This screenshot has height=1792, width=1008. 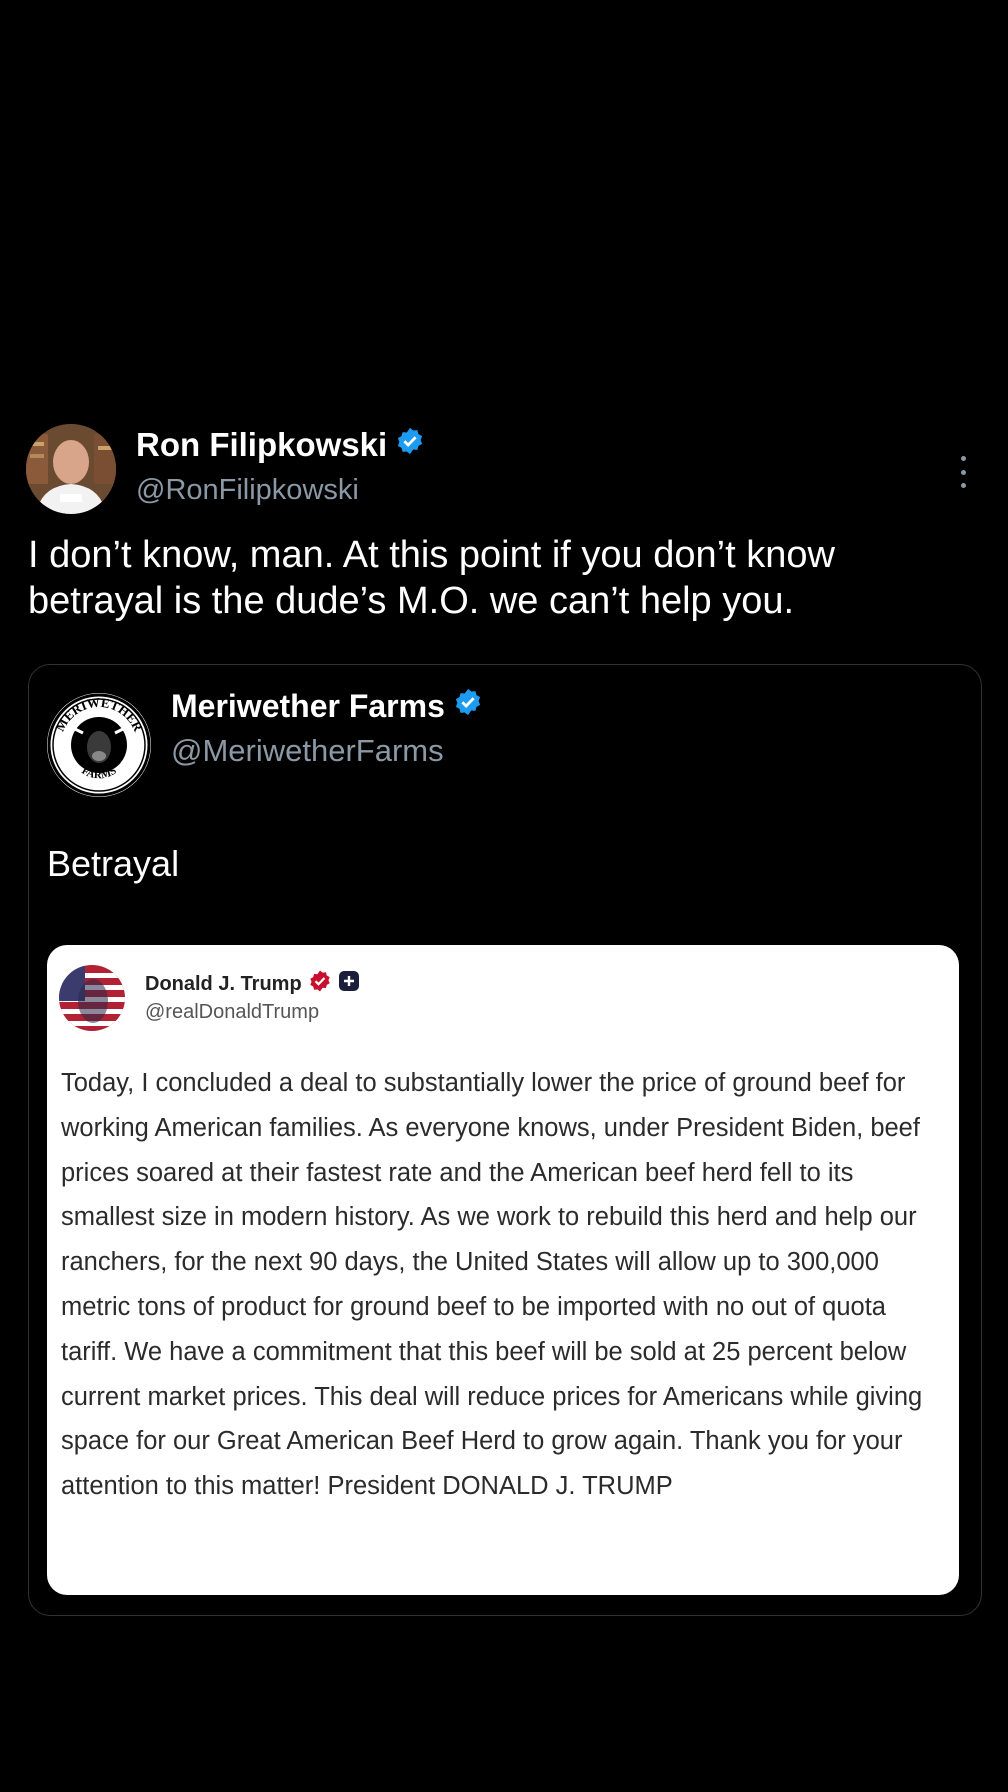 I want to click on embedded-author-handle: @realDonaldTrump, so click(x=232, y=1012).